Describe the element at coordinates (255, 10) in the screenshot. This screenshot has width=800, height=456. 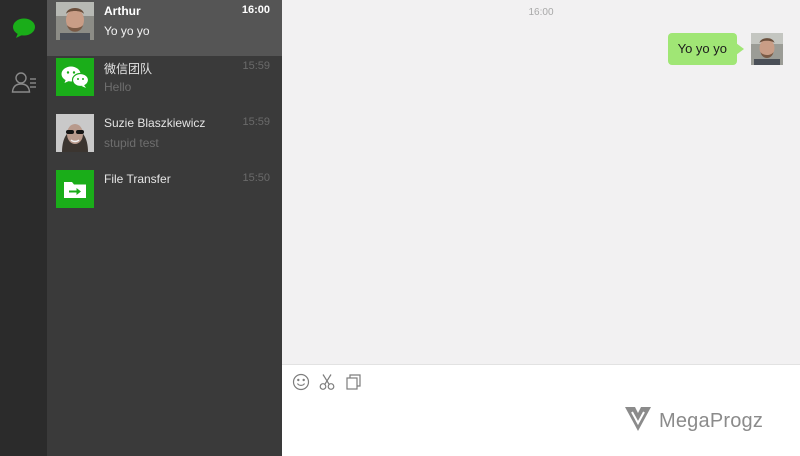
I see `conversation-time: 16:00` at that location.